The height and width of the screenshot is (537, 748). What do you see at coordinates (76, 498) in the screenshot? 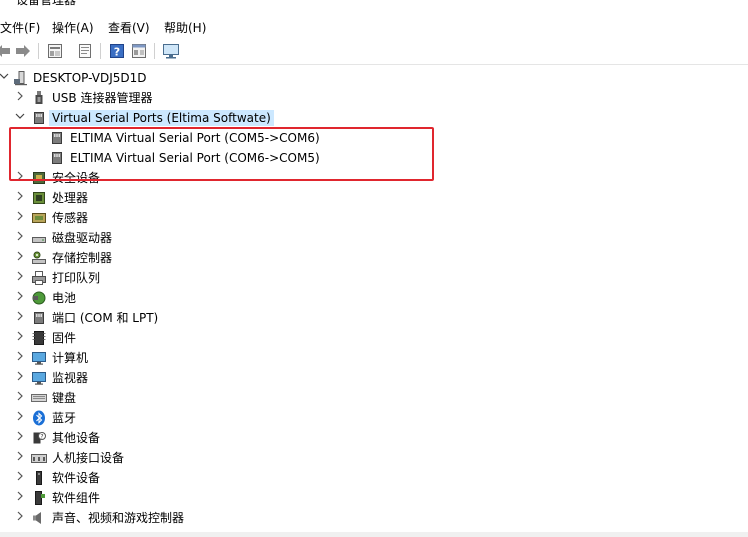
I see `tree-category-label: 软件组件` at bounding box center [76, 498].